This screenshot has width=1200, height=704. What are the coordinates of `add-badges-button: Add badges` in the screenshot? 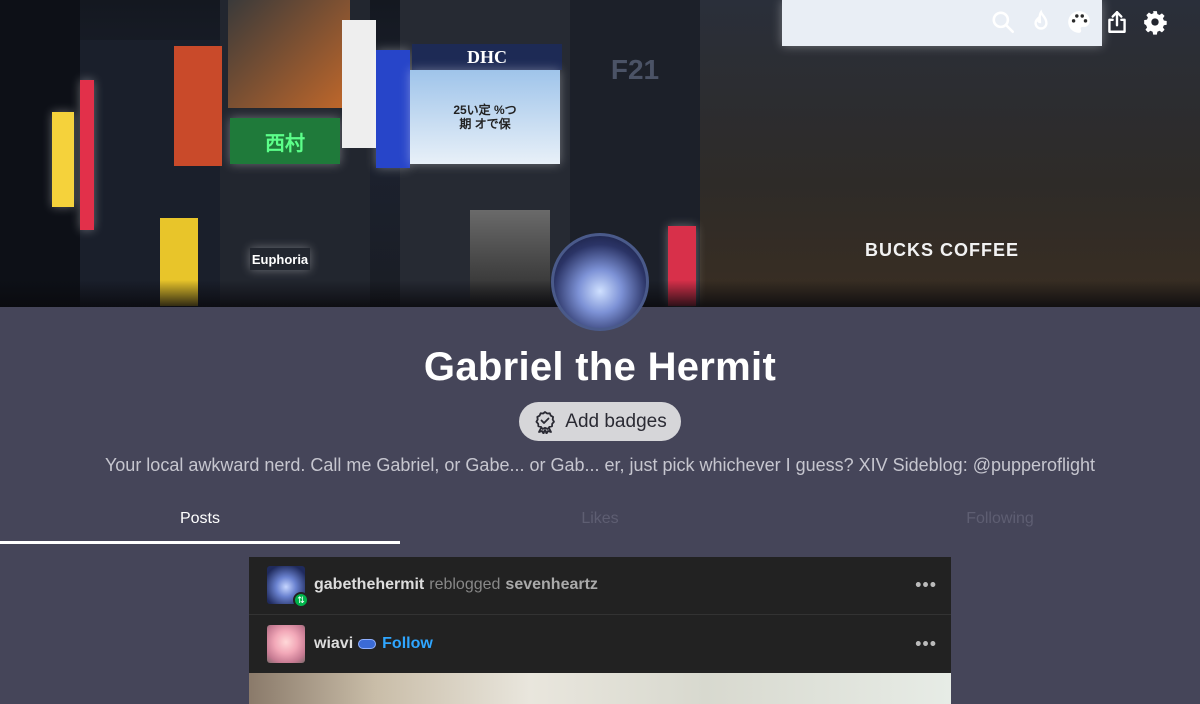 It's located at (600, 421).